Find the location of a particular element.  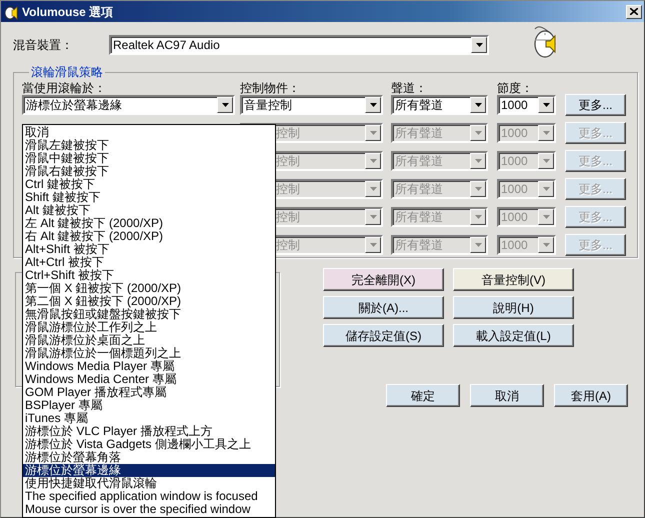

list-option: 游標位於螢幕邊緣 is located at coordinates (149, 470).